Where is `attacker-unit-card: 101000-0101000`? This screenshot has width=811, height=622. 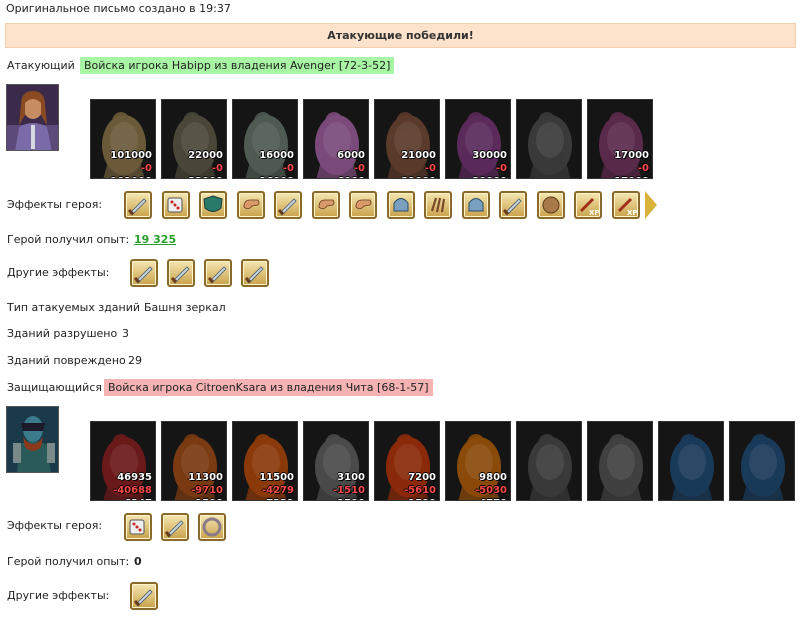
attacker-unit-card: 101000-0101000 is located at coordinates (123, 139).